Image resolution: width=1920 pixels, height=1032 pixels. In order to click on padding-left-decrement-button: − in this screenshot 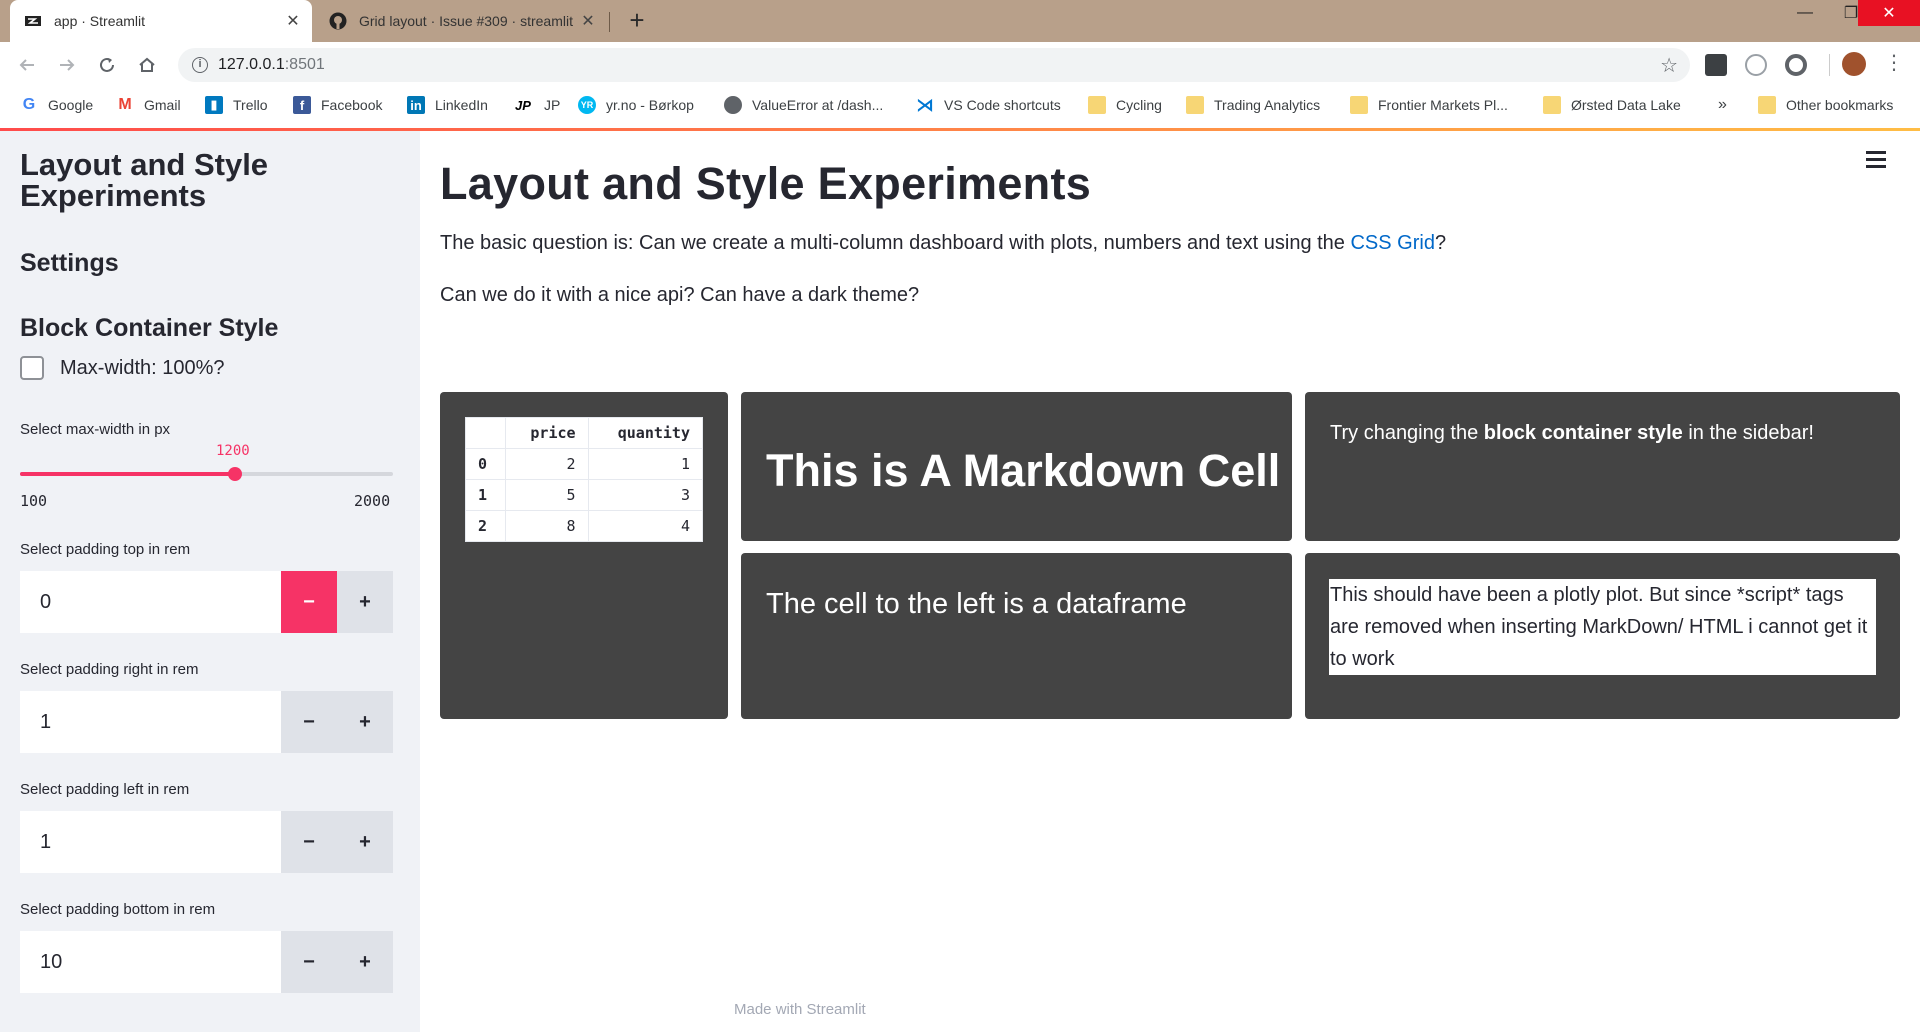, I will do `click(309, 842)`.